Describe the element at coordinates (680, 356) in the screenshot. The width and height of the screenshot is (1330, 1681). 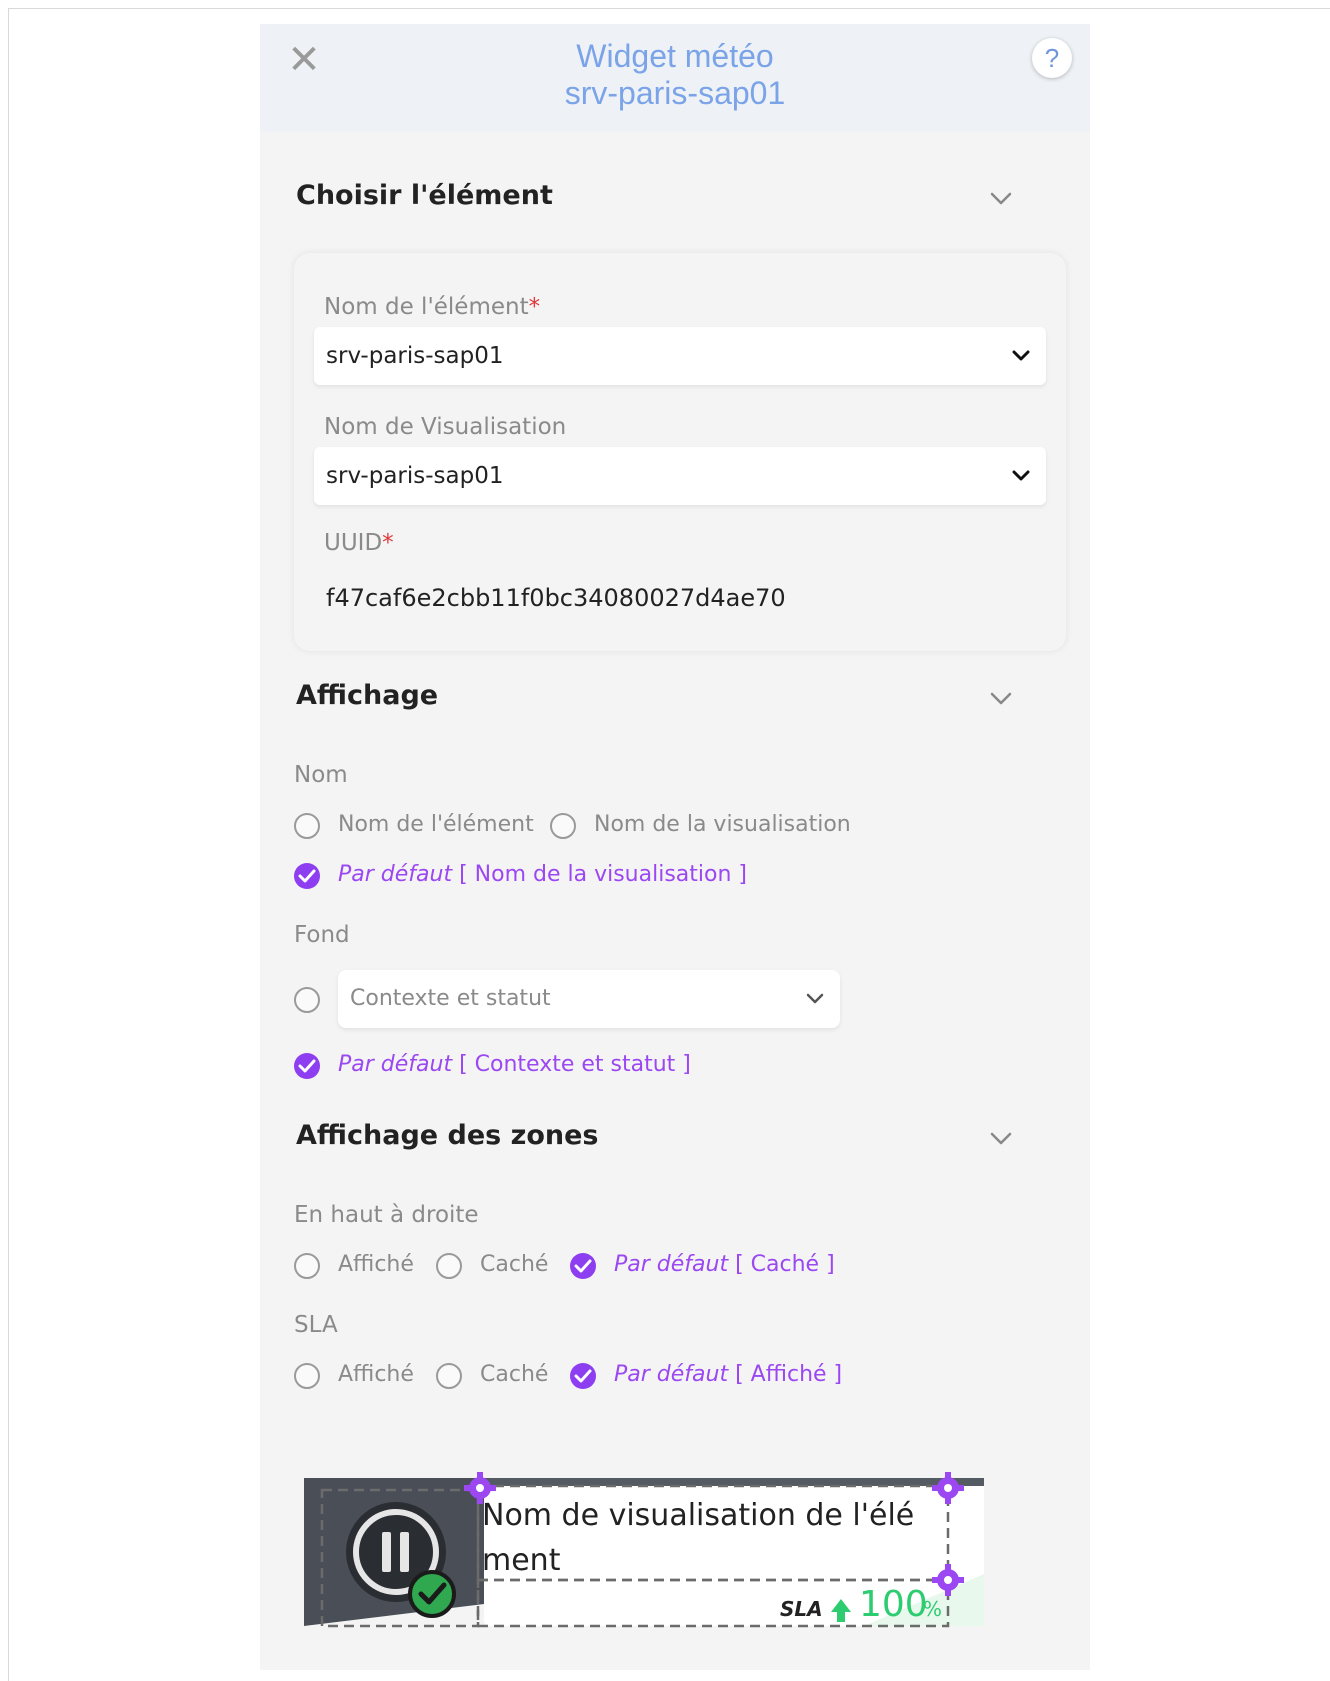
I see `nom-element-select: srv-paris-sap01` at that location.